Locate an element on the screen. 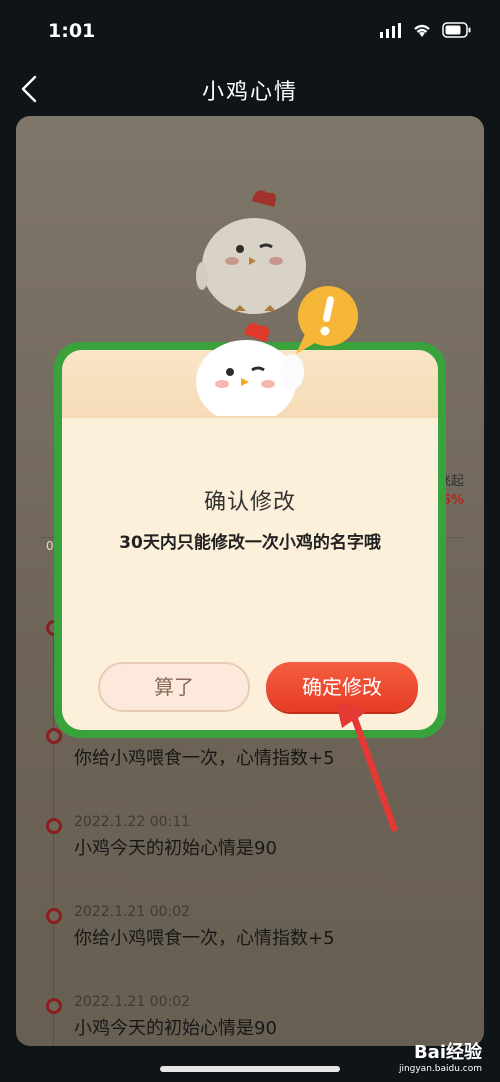 This screenshot has height=1082, width=500. status-bar: 1:01 is located at coordinates (250, 31).